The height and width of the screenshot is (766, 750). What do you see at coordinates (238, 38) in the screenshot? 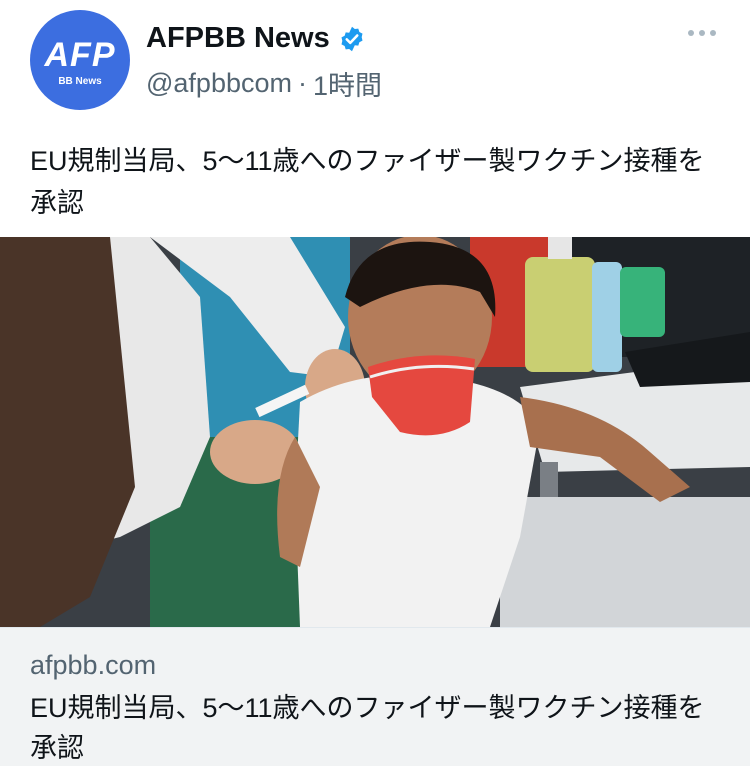
I see `account-name: AFPBB News` at bounding box center [238, 38].